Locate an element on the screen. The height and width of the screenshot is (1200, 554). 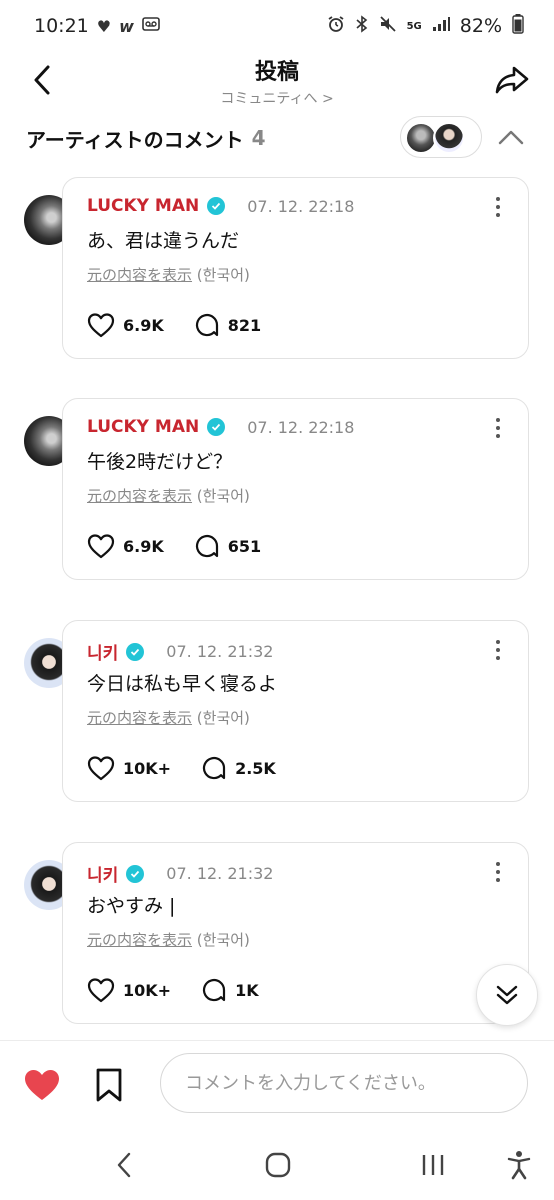
reply-count: 2.5K is located at coordinates (255, 768).